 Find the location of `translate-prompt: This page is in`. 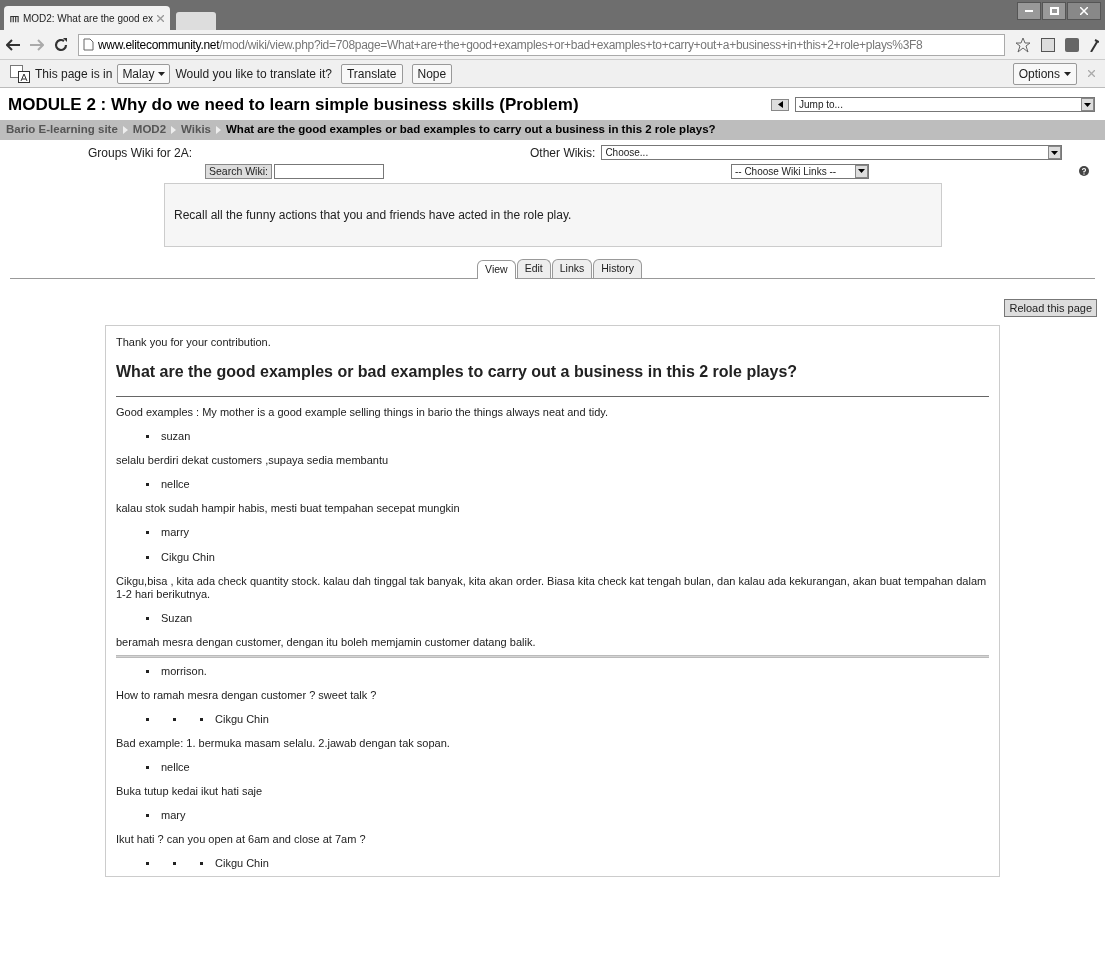

translate-prompt: This page is in is located at coordinates (74, 74).